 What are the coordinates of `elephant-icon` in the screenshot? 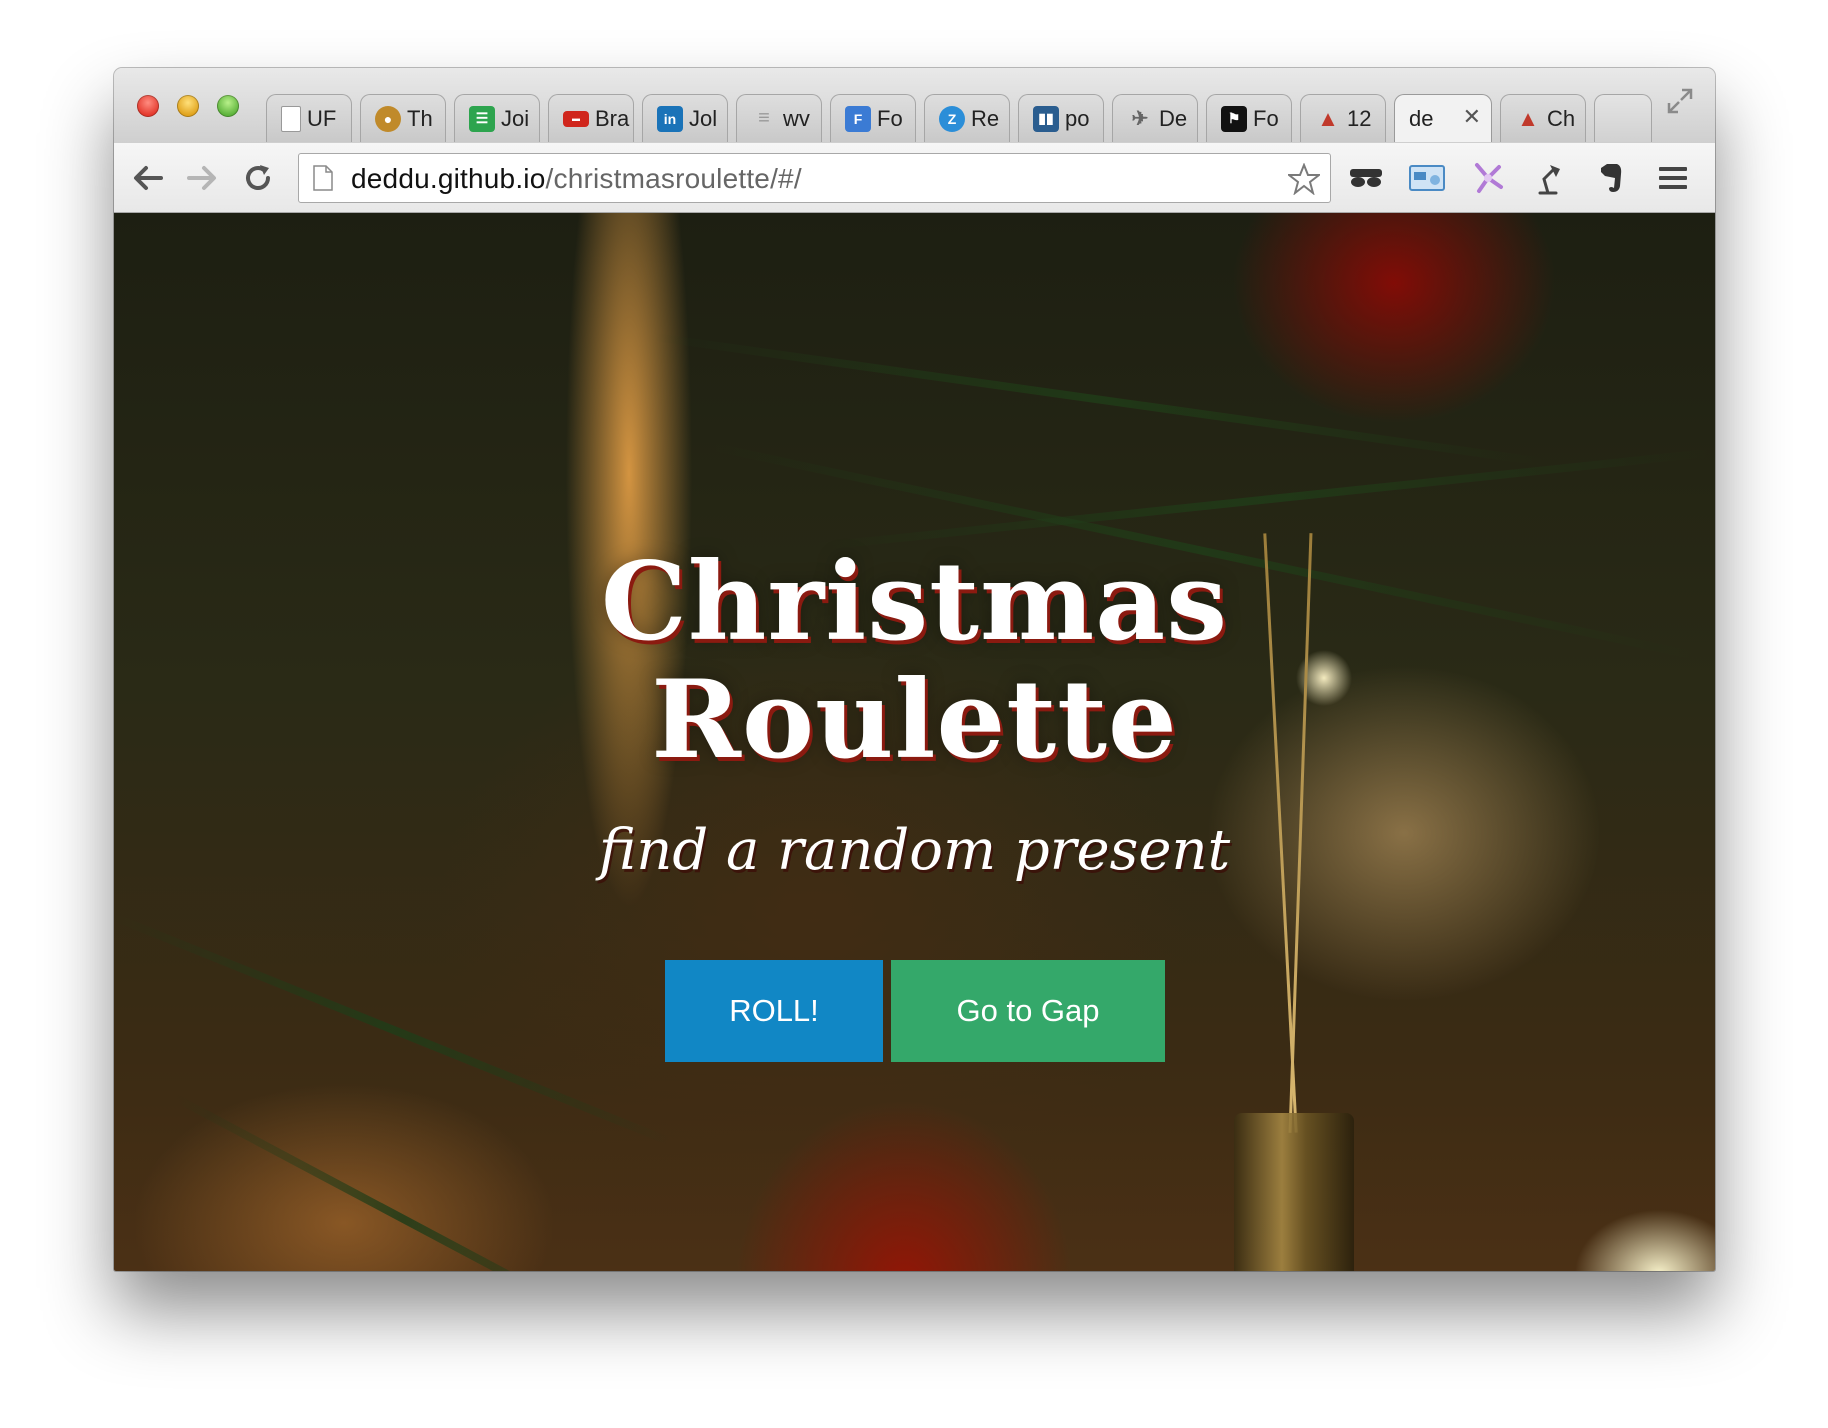 It's located at (1611, 178).